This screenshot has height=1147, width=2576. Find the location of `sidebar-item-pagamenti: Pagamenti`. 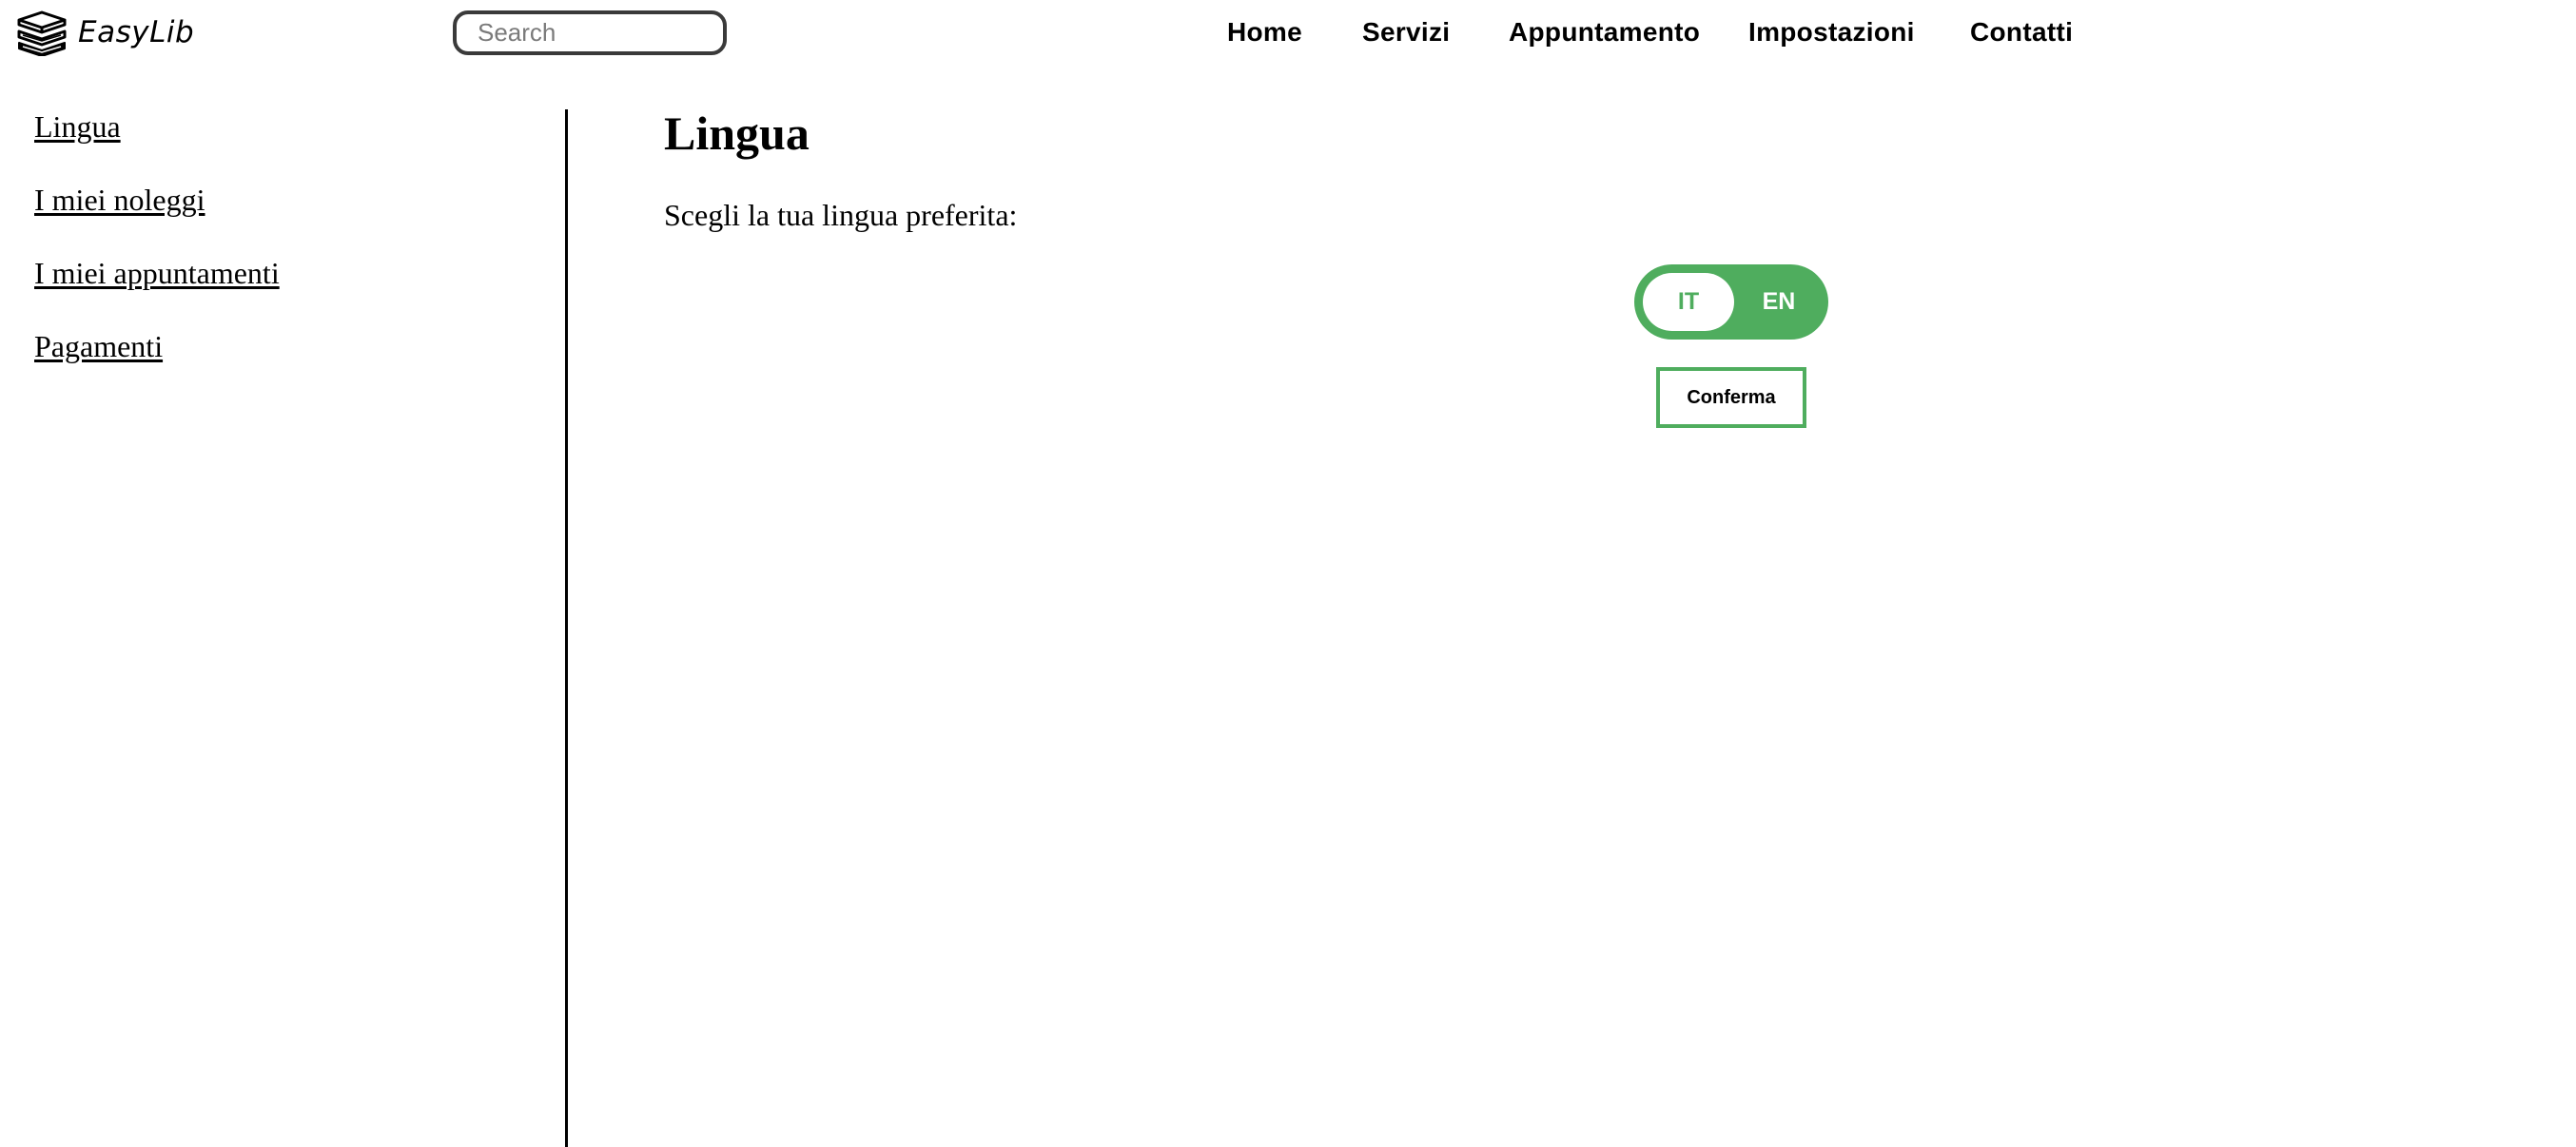

sidebar-item-pagamenti: Pagamenti is located at coordinates (98, 346).